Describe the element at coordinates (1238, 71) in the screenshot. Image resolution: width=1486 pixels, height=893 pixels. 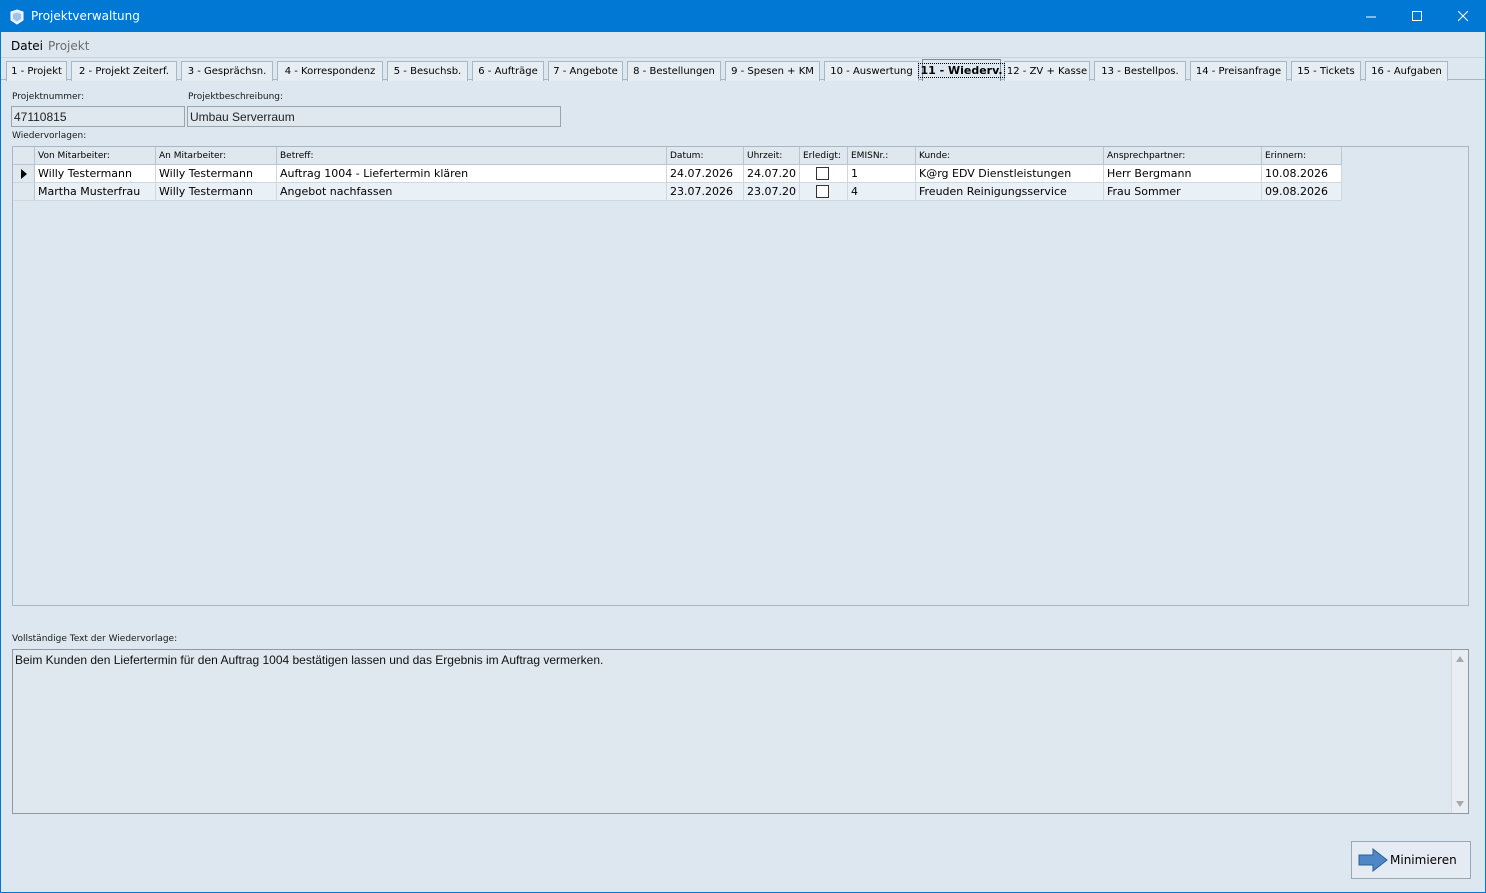
I see `tab-preisanfrage: 14 - Preisanfrage` at that location.